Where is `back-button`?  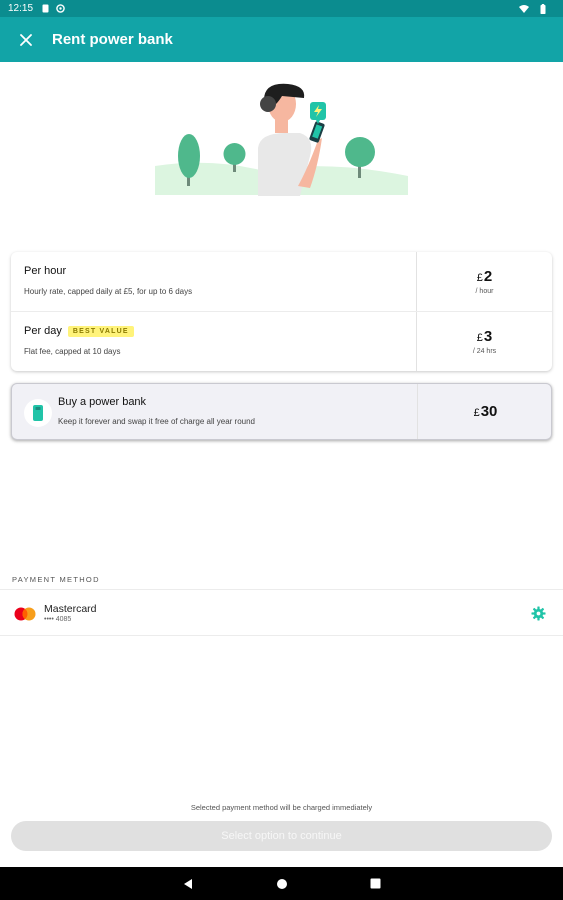
back-button is located at coordinates (188, 884).